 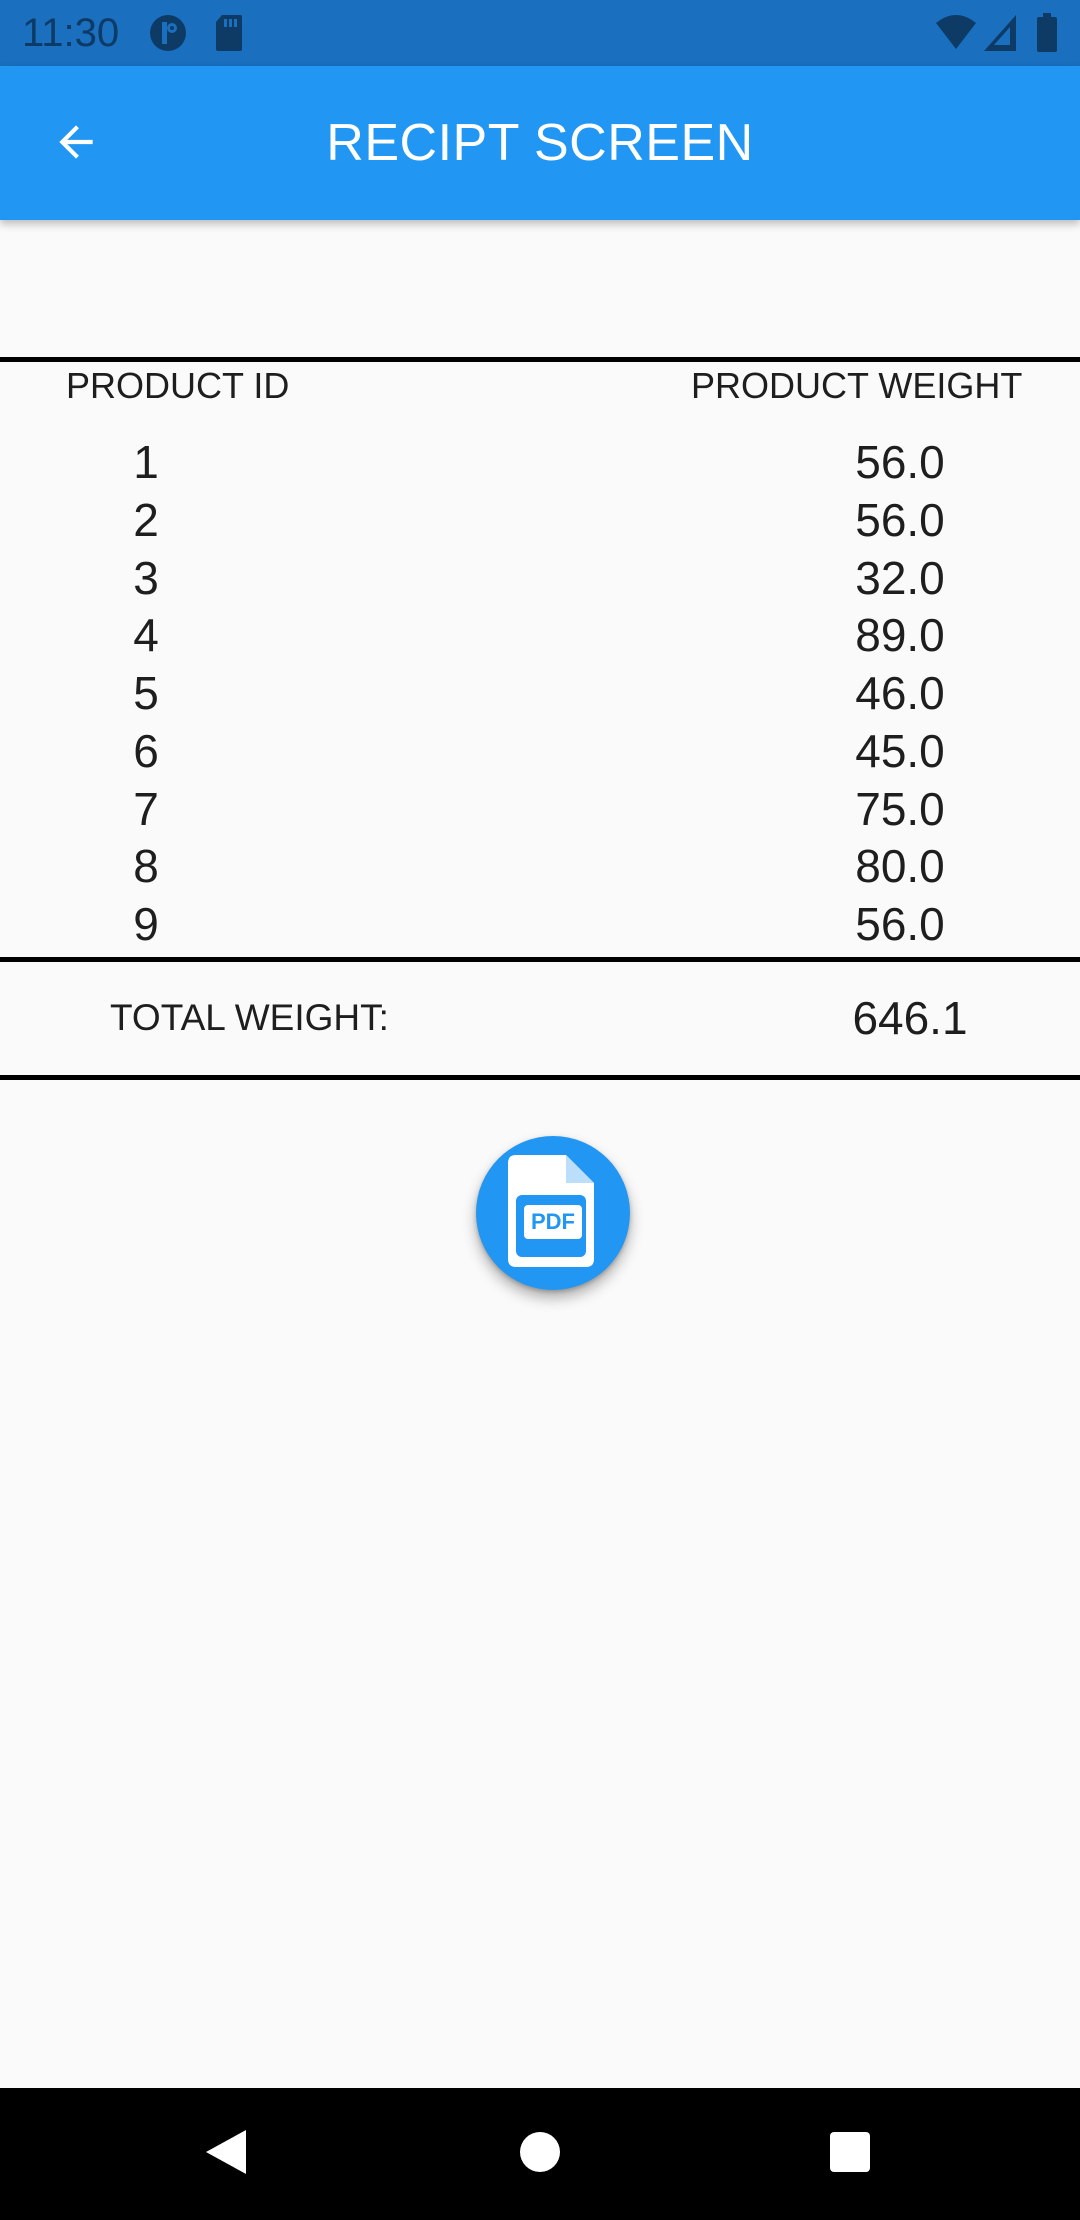 I want to click on product-id-cell: 4, so click(x=146, y=635).